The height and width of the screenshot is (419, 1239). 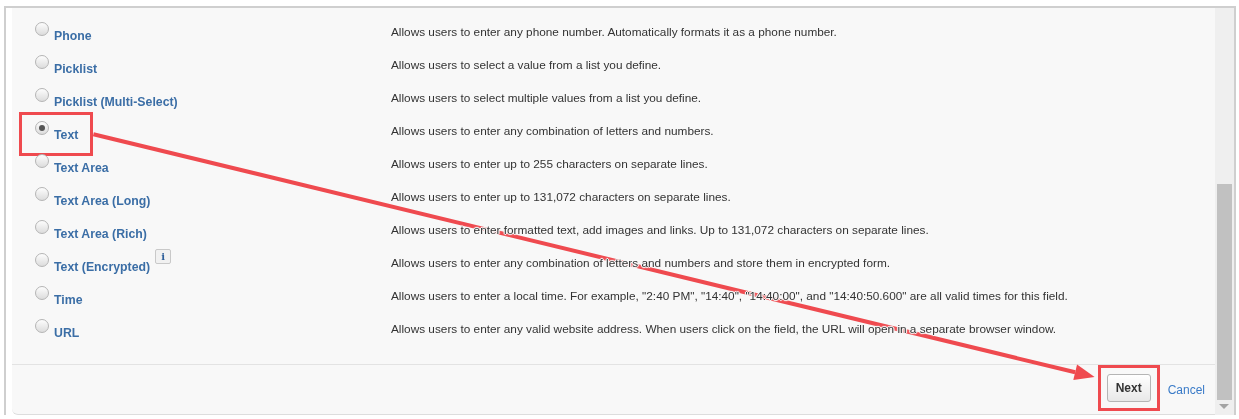 What do you see at coordinates (1224, 406) in the screenshot?
I see `scroll-down-arrow-icon` at bounding box center [1224, 406].